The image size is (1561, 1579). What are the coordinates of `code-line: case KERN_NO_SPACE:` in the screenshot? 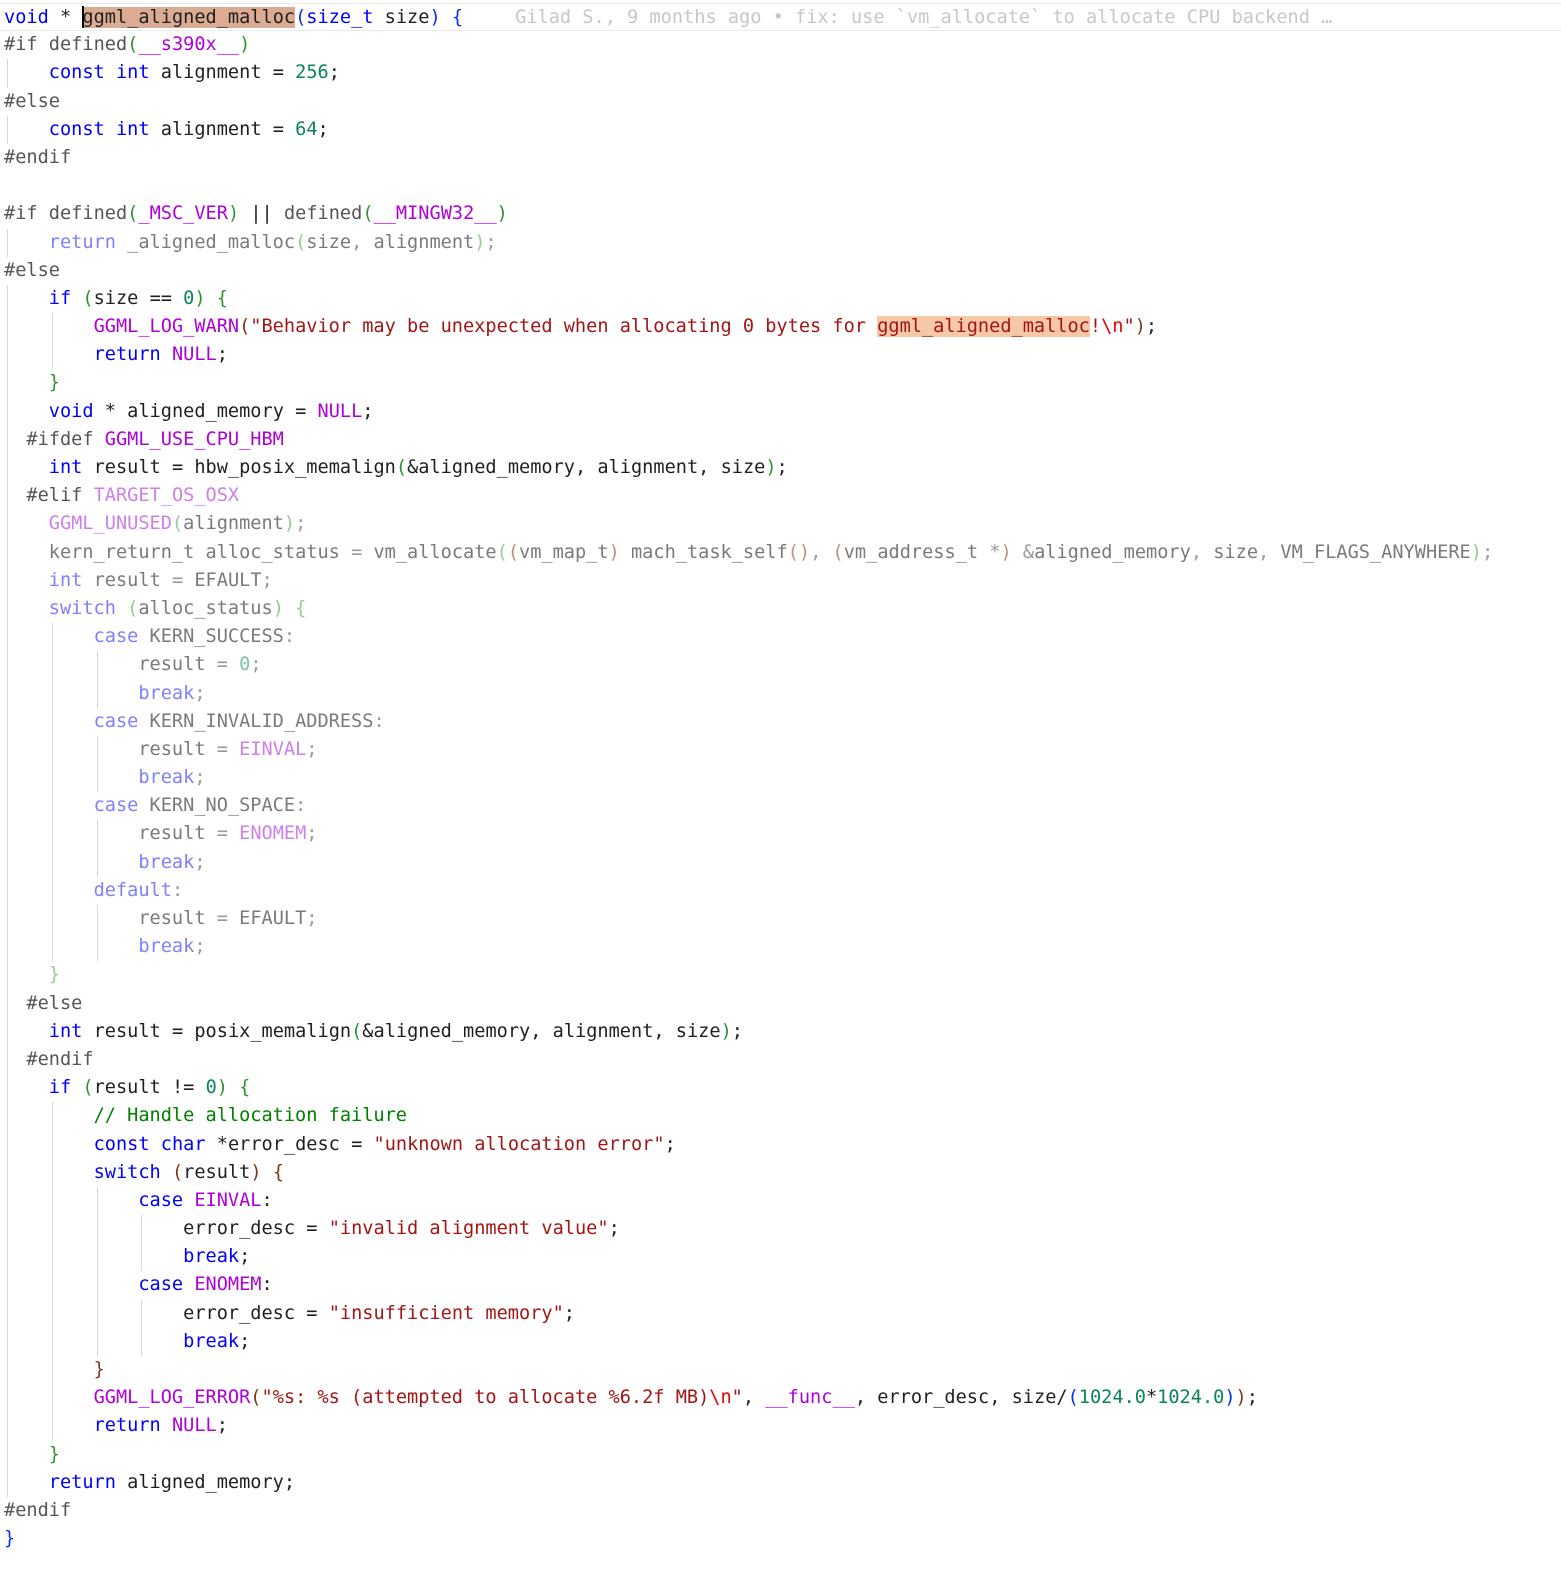 It's located at (780, 806).